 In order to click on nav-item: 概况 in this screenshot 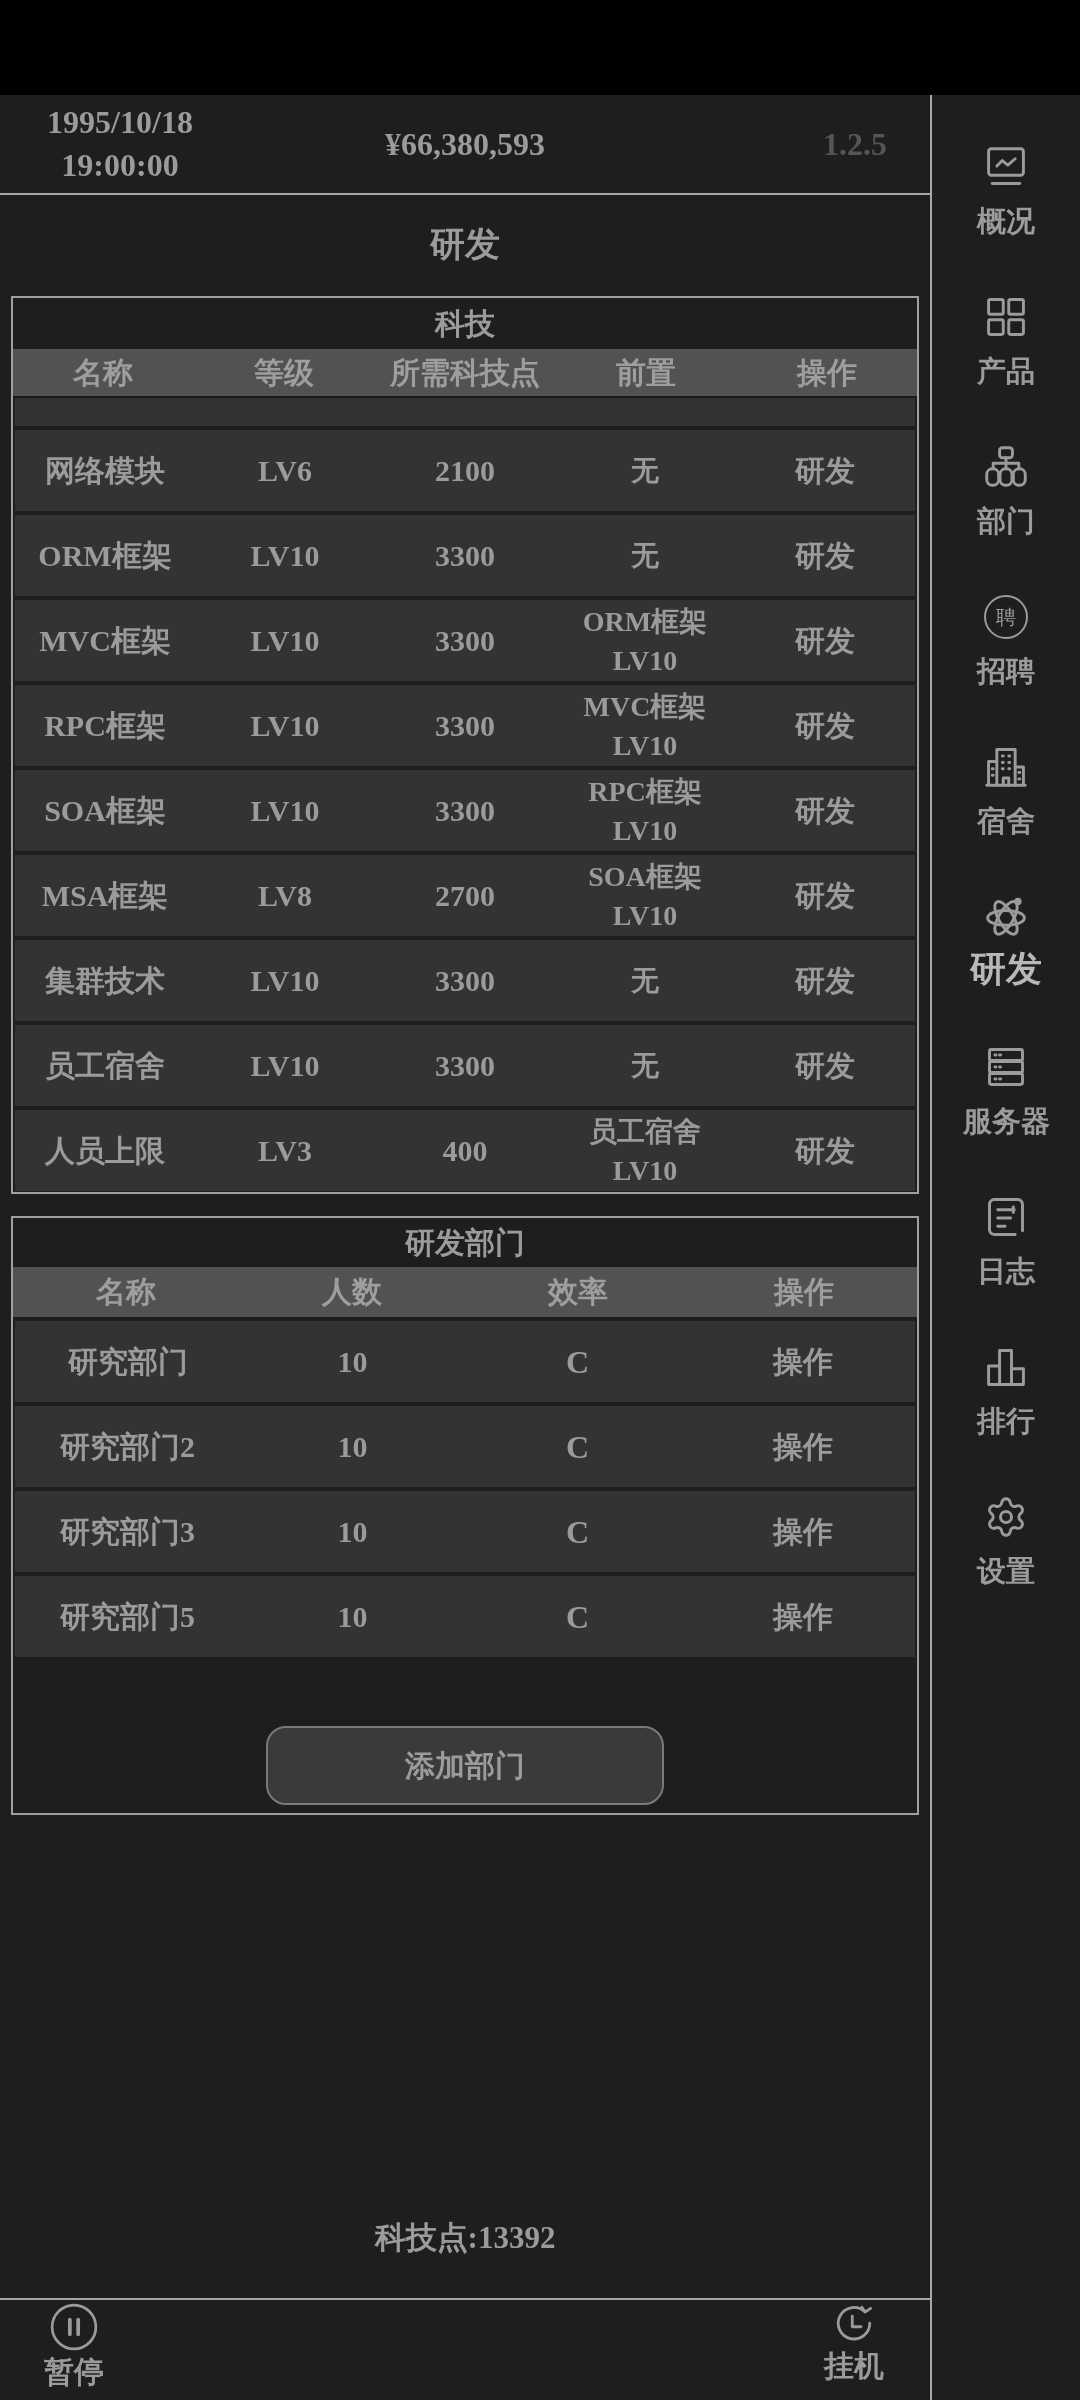, I will do `click(1006, 220)`.